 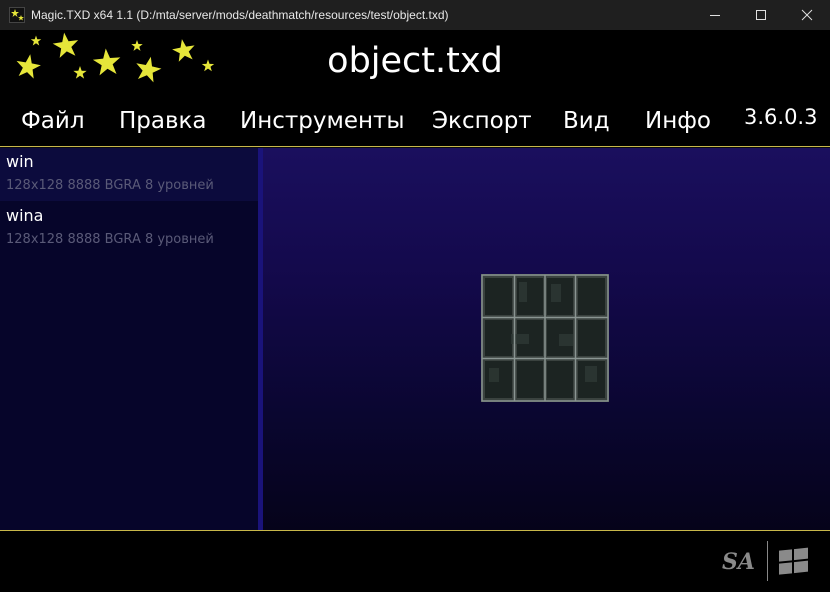 What do you see at coordinates (129, 174) in the screenshot?
I see `texture-list-item: win 128x128 8888 BGRA 8 уровней` at bounding box center [129, 174].